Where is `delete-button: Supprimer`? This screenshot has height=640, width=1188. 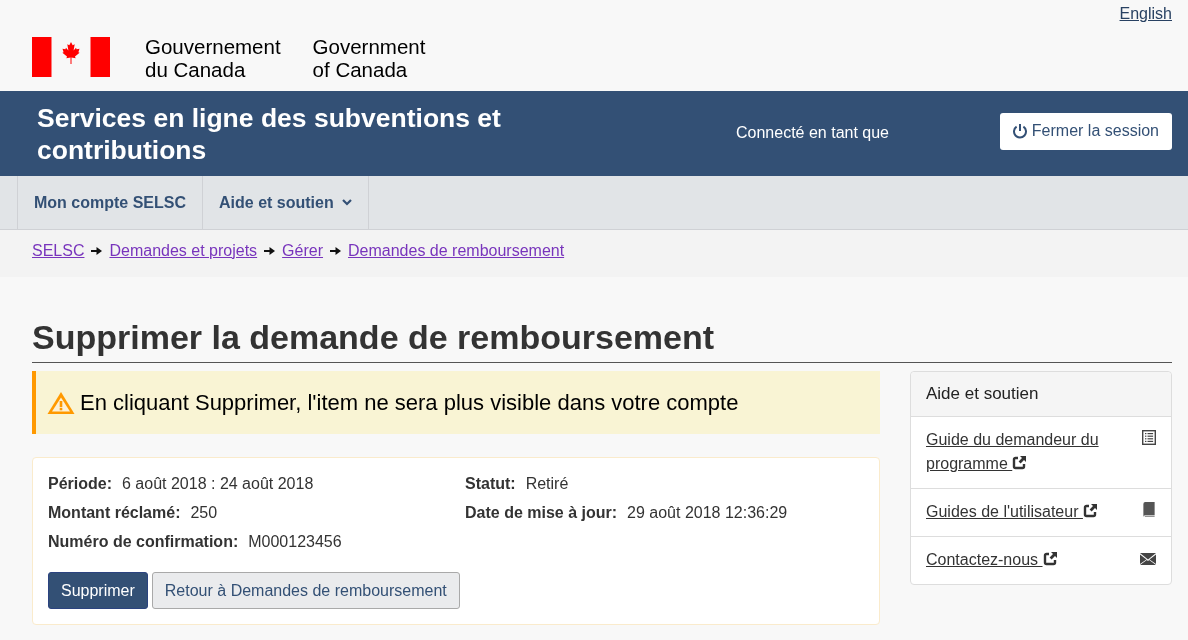
delete-button: Supprimer is located at coordinates (98, 590).